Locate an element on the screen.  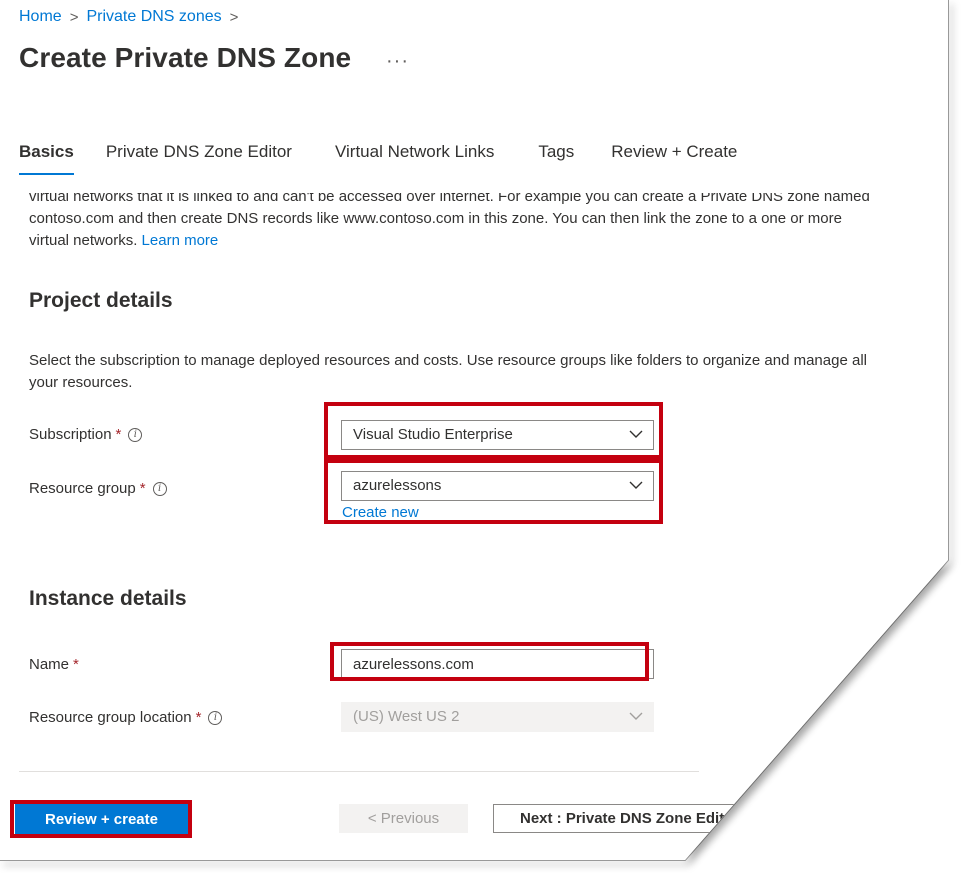
location-label-text: Resource group location is located at coordinates (110, 717).